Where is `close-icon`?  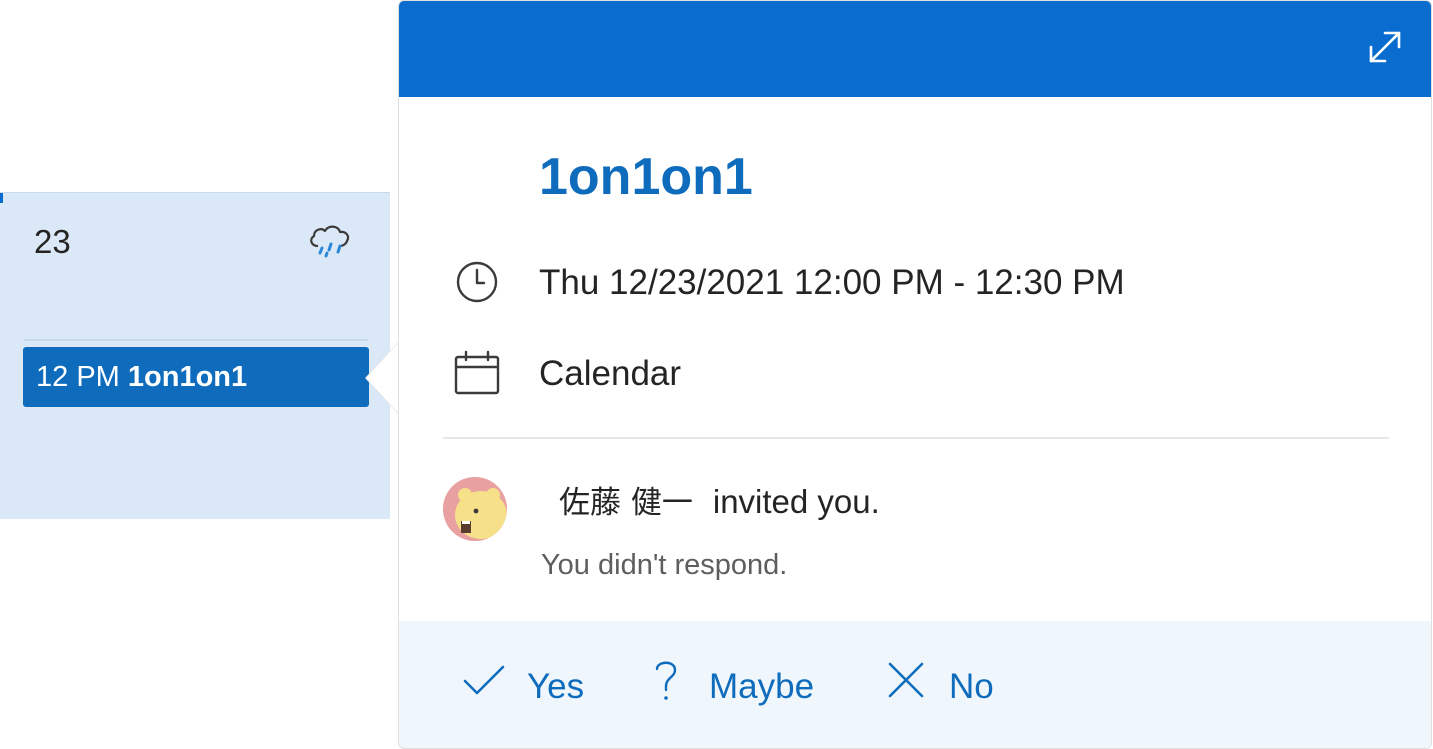 close-icon is located at coordinates (916, 687).